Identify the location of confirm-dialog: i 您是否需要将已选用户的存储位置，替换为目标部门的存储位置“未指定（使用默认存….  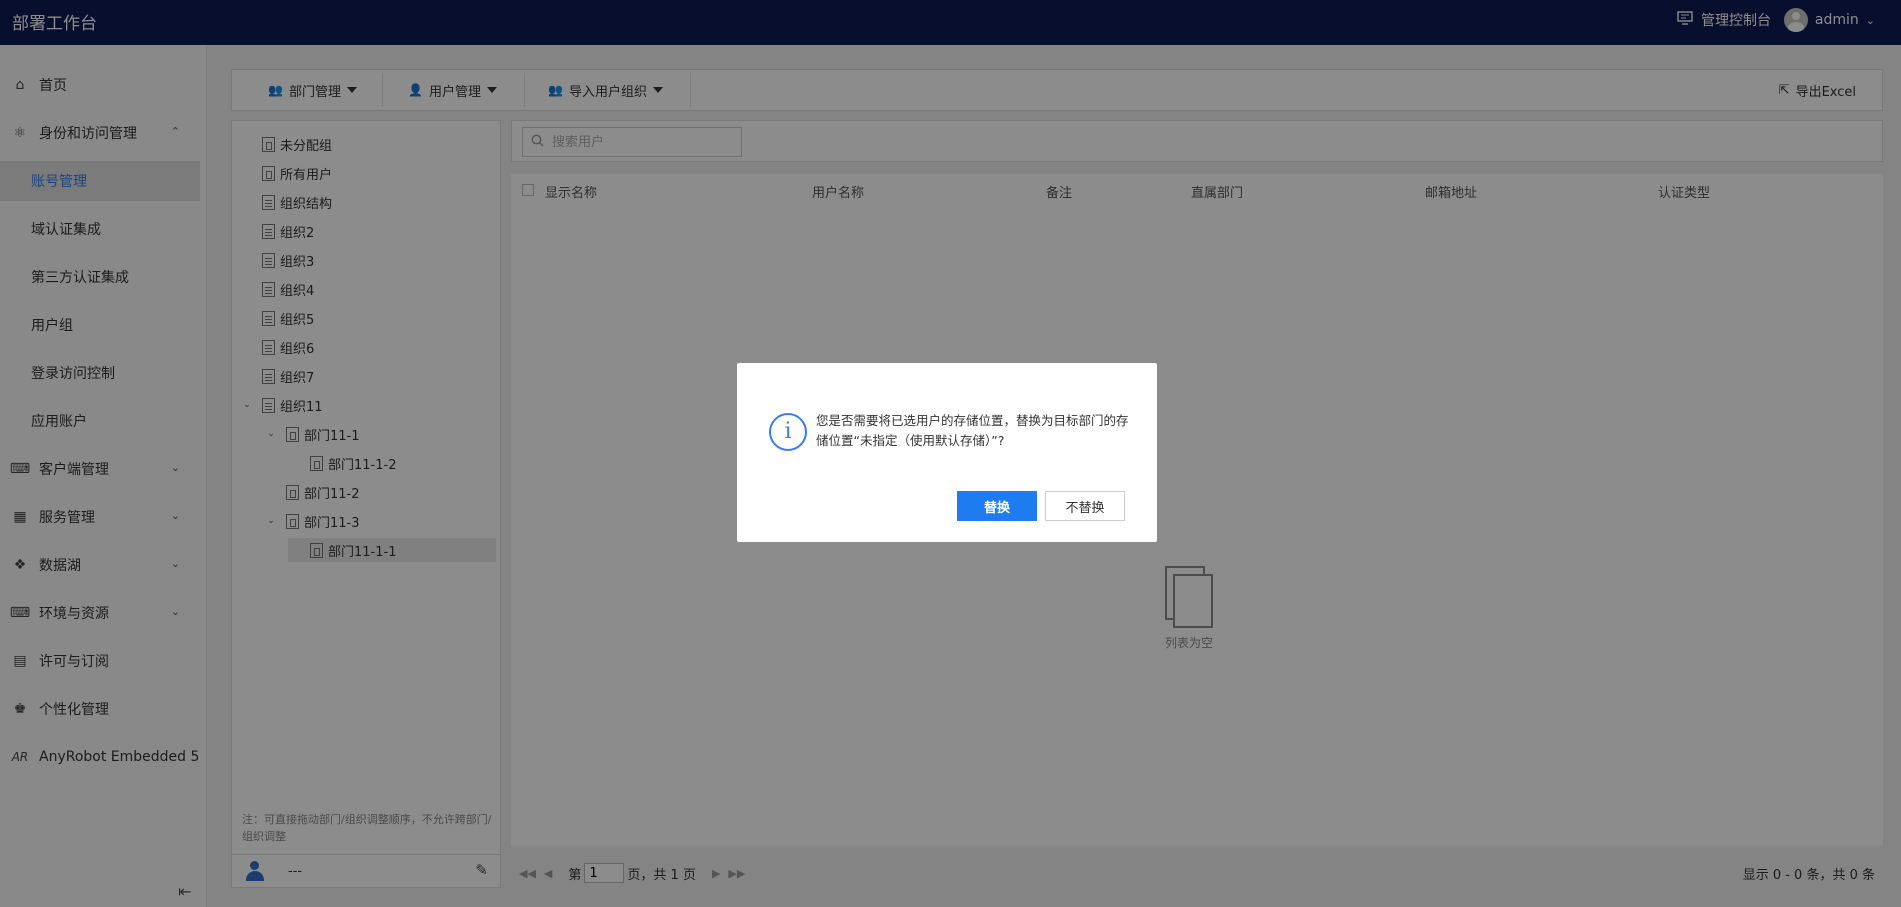
(947, 452).